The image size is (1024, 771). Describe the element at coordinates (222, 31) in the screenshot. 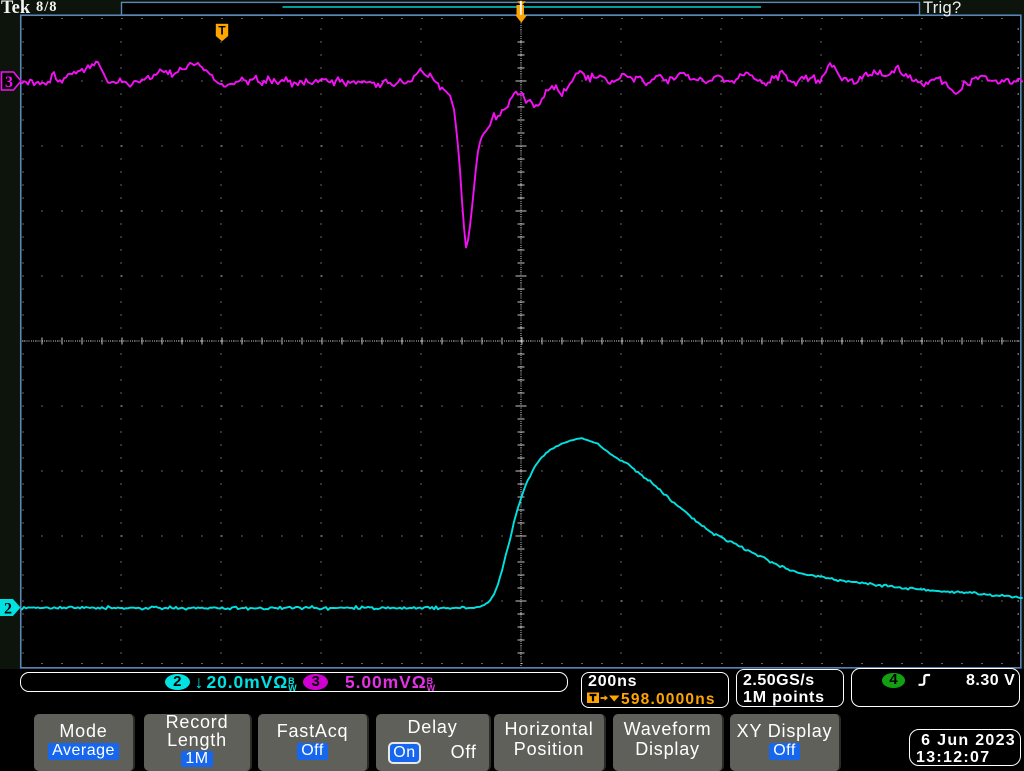

I see `svg-text: T` at that location.